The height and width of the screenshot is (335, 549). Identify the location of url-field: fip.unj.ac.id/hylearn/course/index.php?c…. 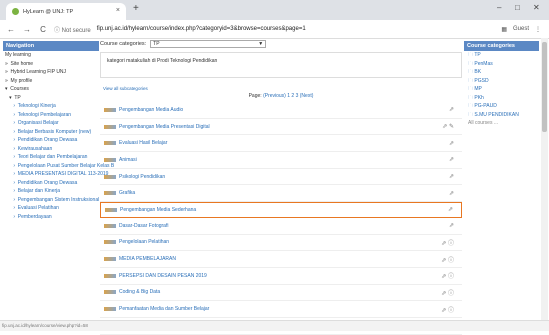
(201, 29).